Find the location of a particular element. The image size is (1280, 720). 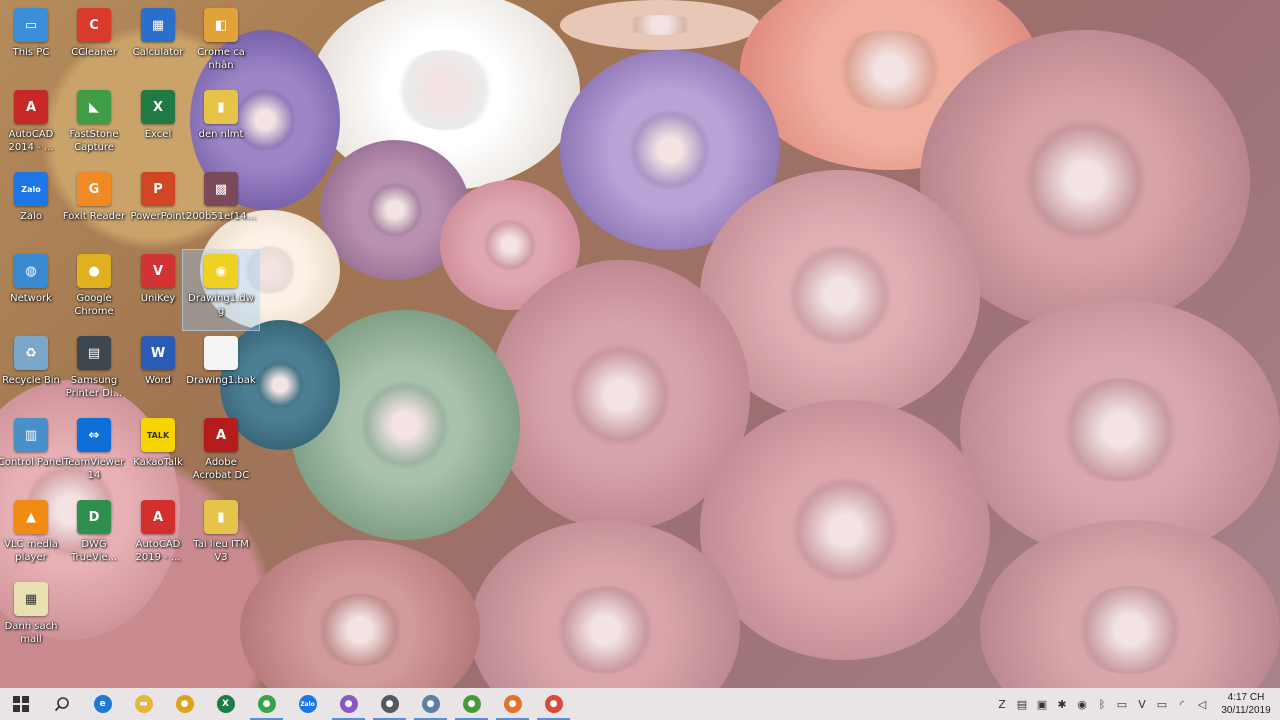

excel-taskbar-icon: X is located at coordinates (225, 704).